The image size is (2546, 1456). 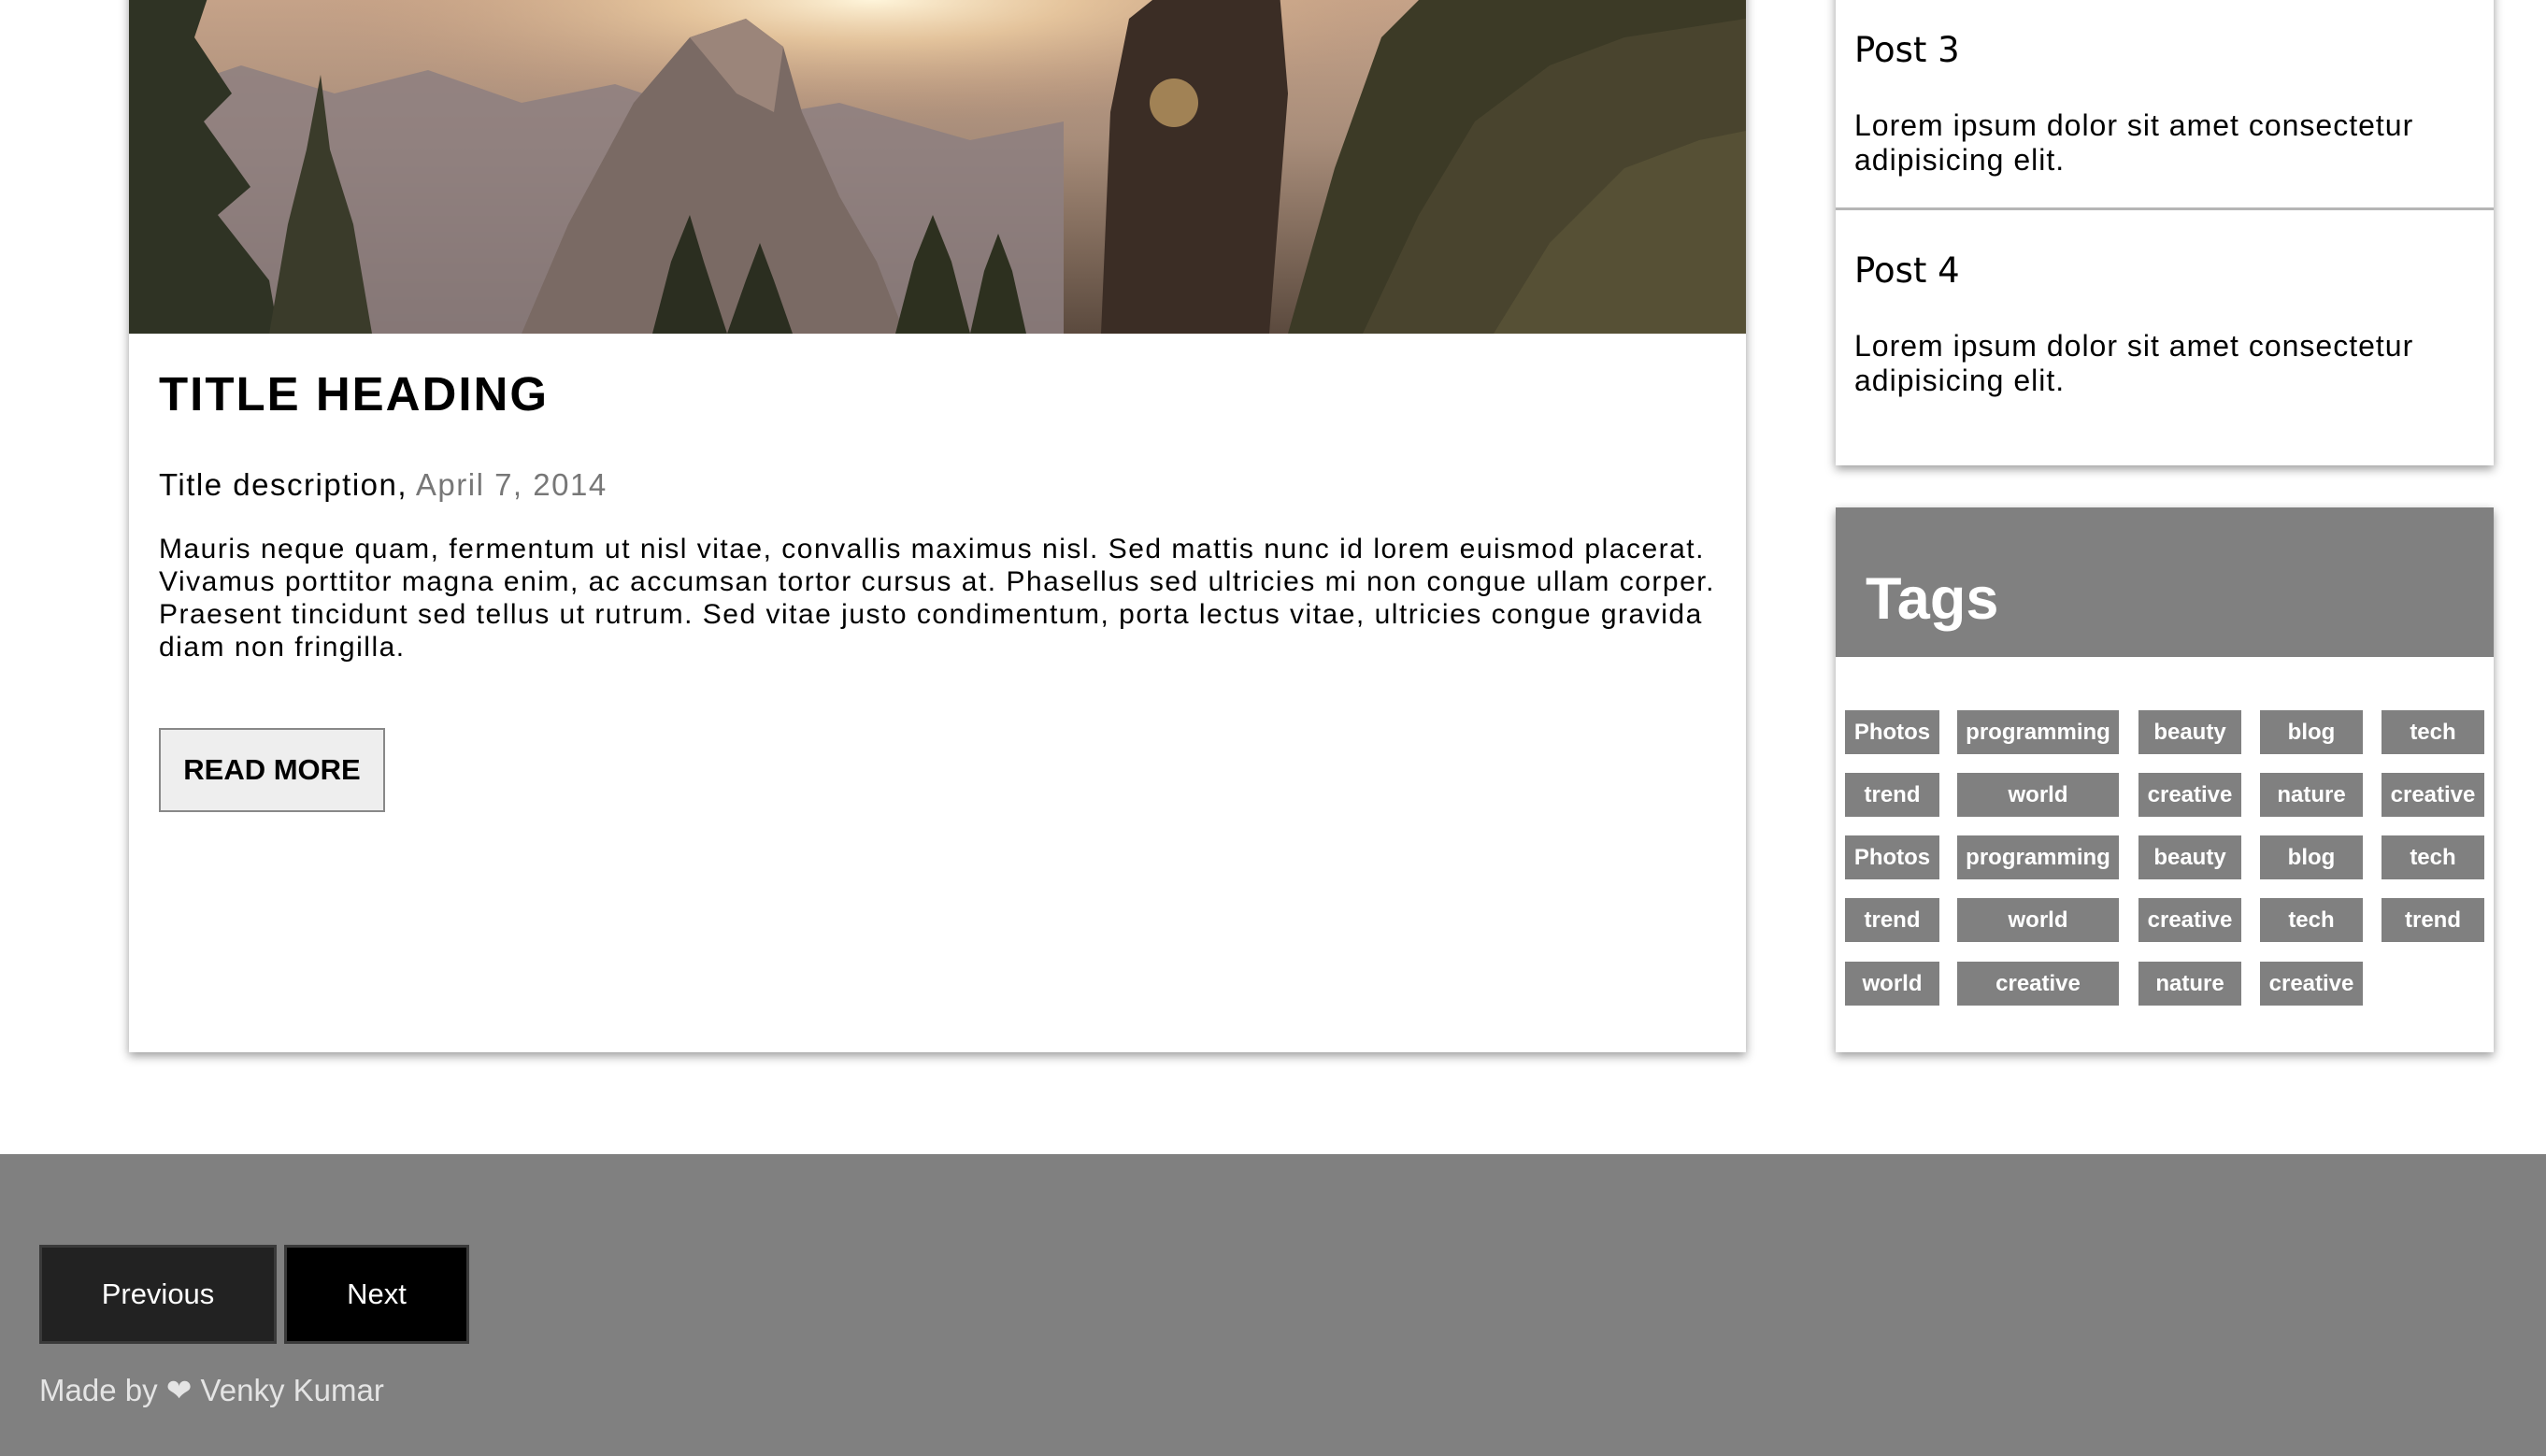 I want to click on article-description: Title description,, so click(x=287, y=484).